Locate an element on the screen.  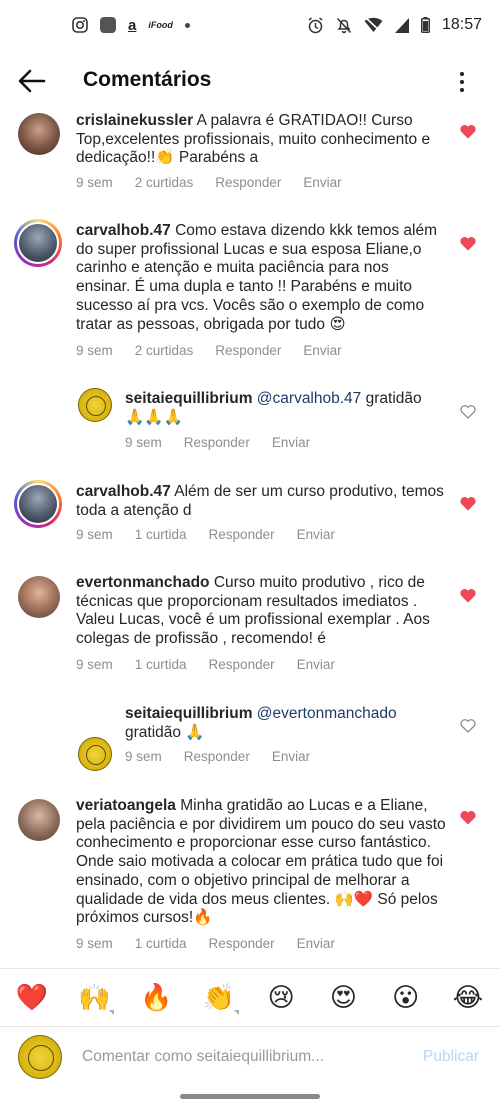
reaction-crying: 😢 is located at coordinates (281, 997).